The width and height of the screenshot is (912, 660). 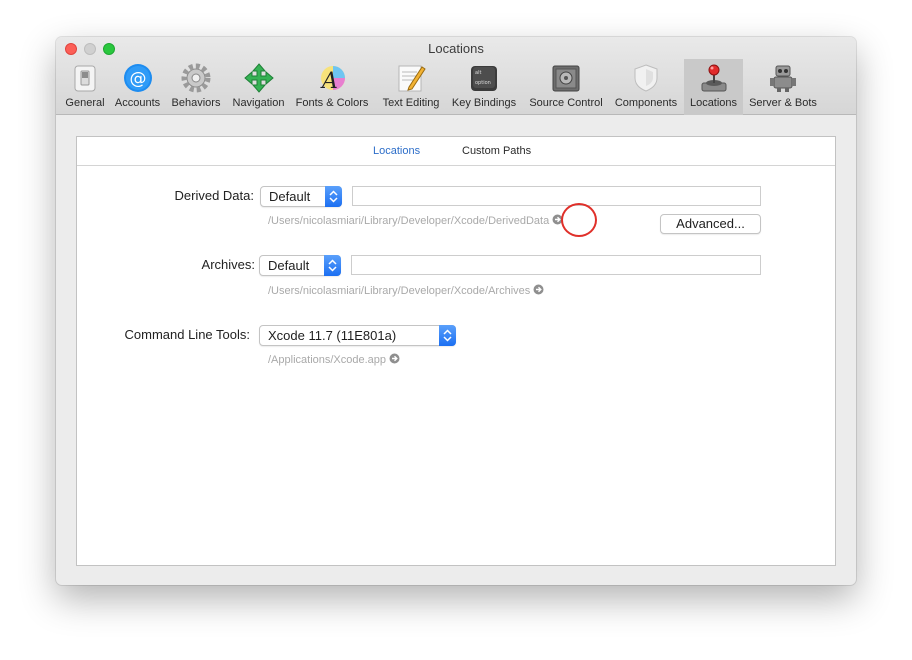 I want to click on gear-icon, so click(x=196, y=78).